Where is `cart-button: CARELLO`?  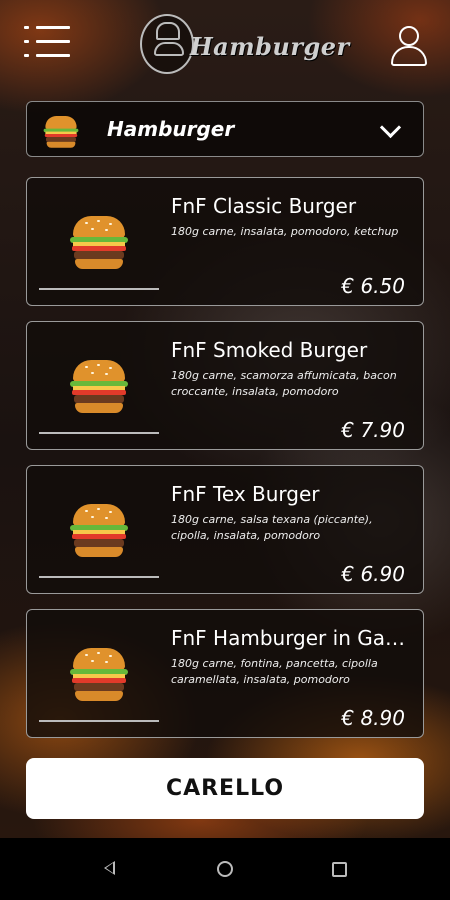
cart-button: CARELLO is located at coordinates (225, 788).